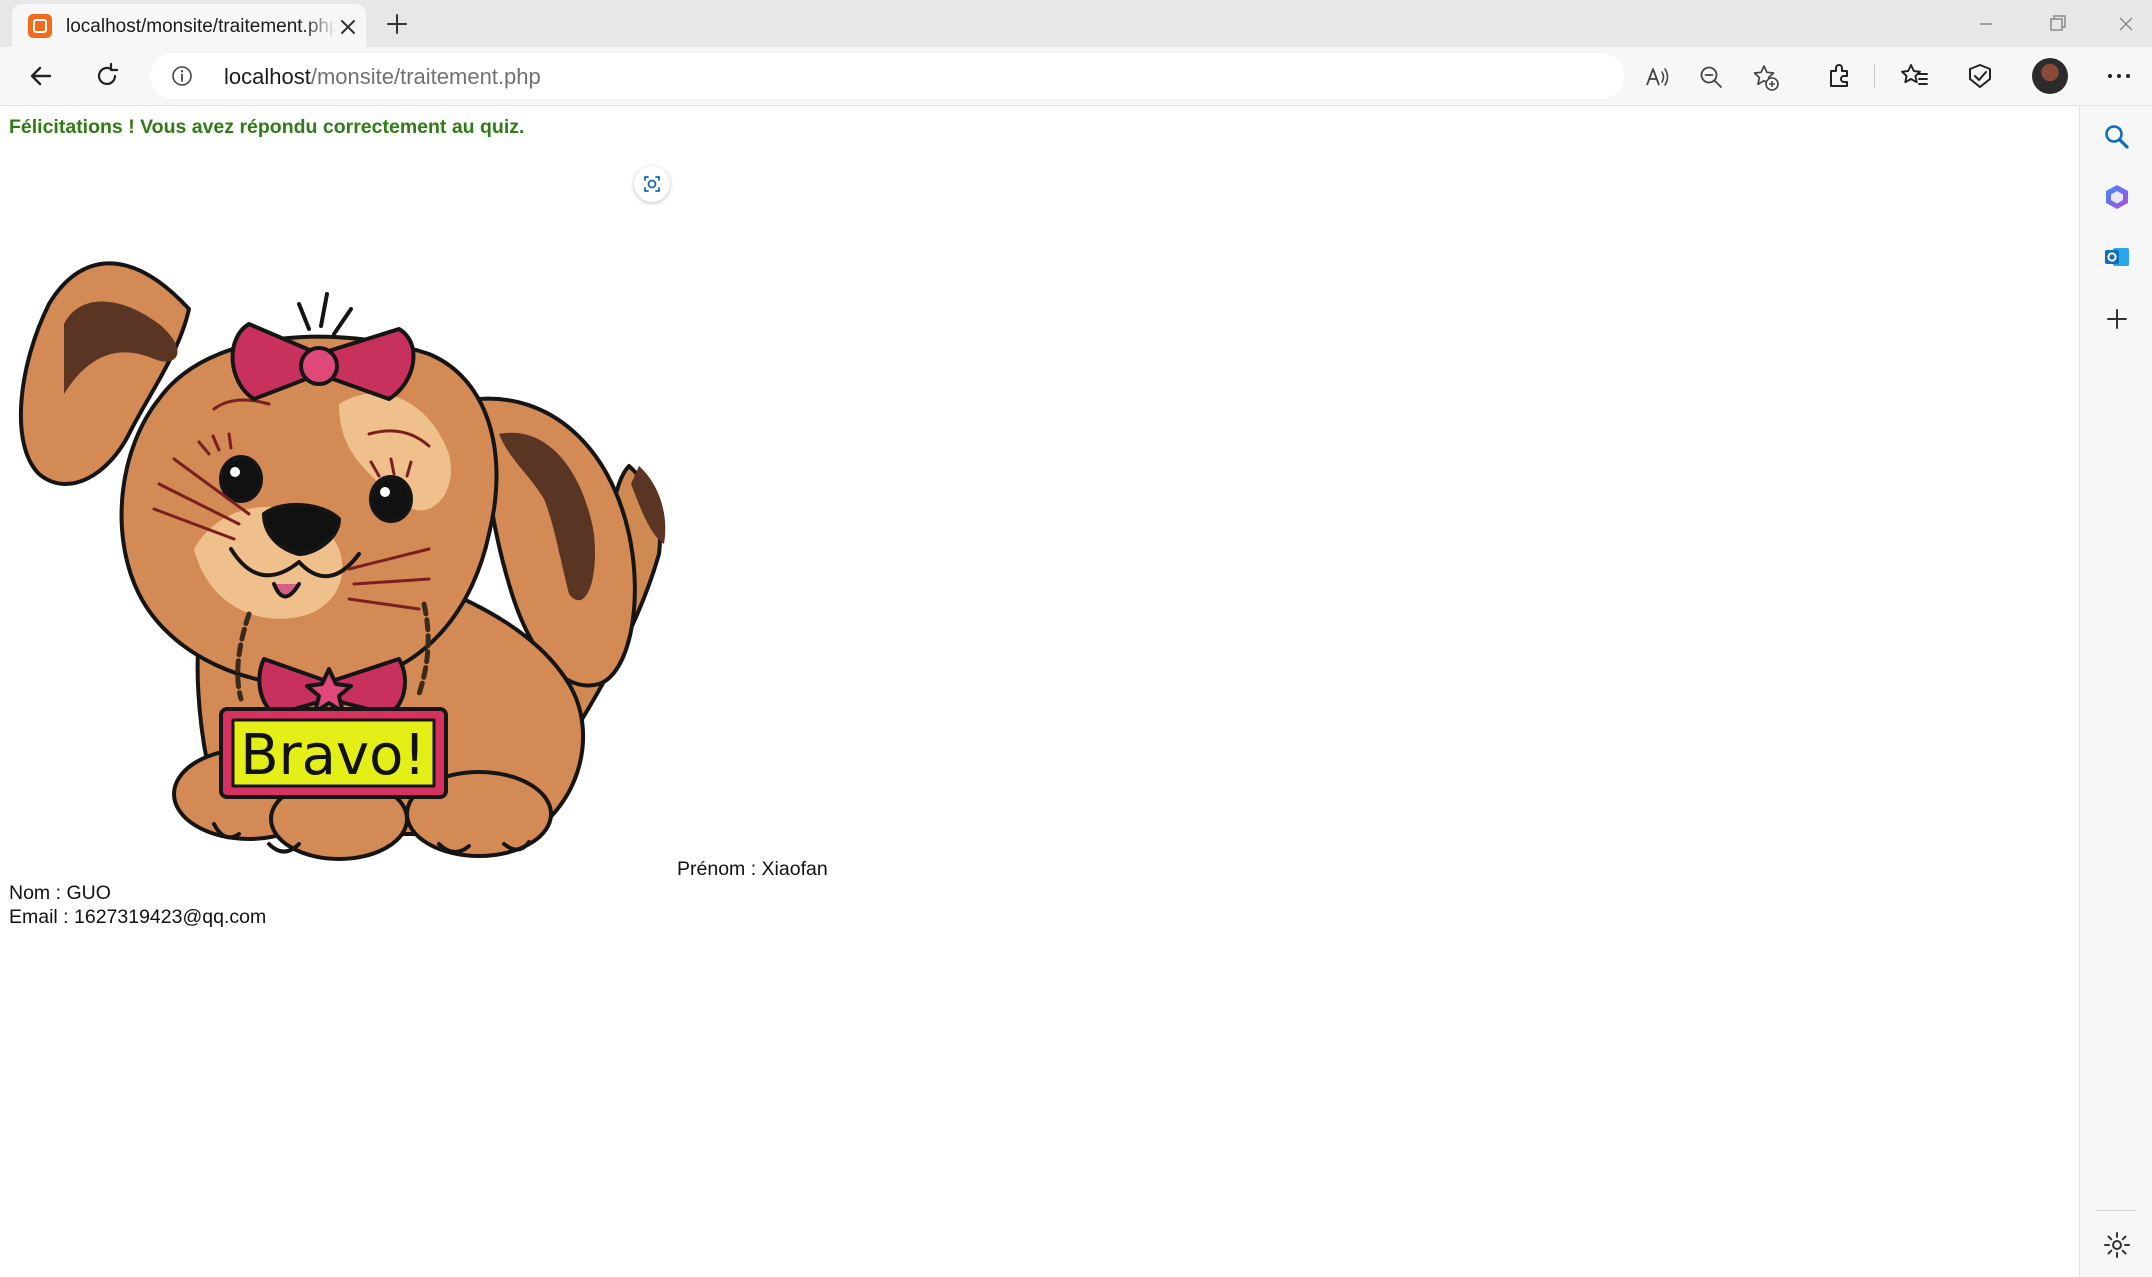 This screenshot has height=1277, width=2152. What do you see at coordinates (1986, 24) in the screenshot?
I see `minimize-button` at bounding box center [1986, 24].